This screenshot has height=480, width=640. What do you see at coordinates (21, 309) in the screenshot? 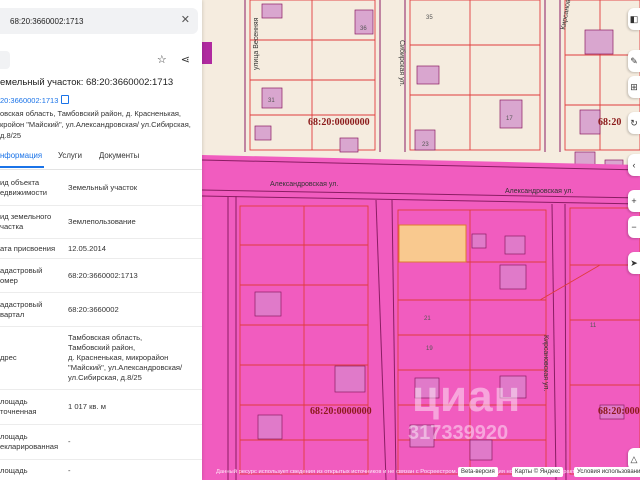
I see `row-key: адастровый вартал` at bounding box center [21, 309].